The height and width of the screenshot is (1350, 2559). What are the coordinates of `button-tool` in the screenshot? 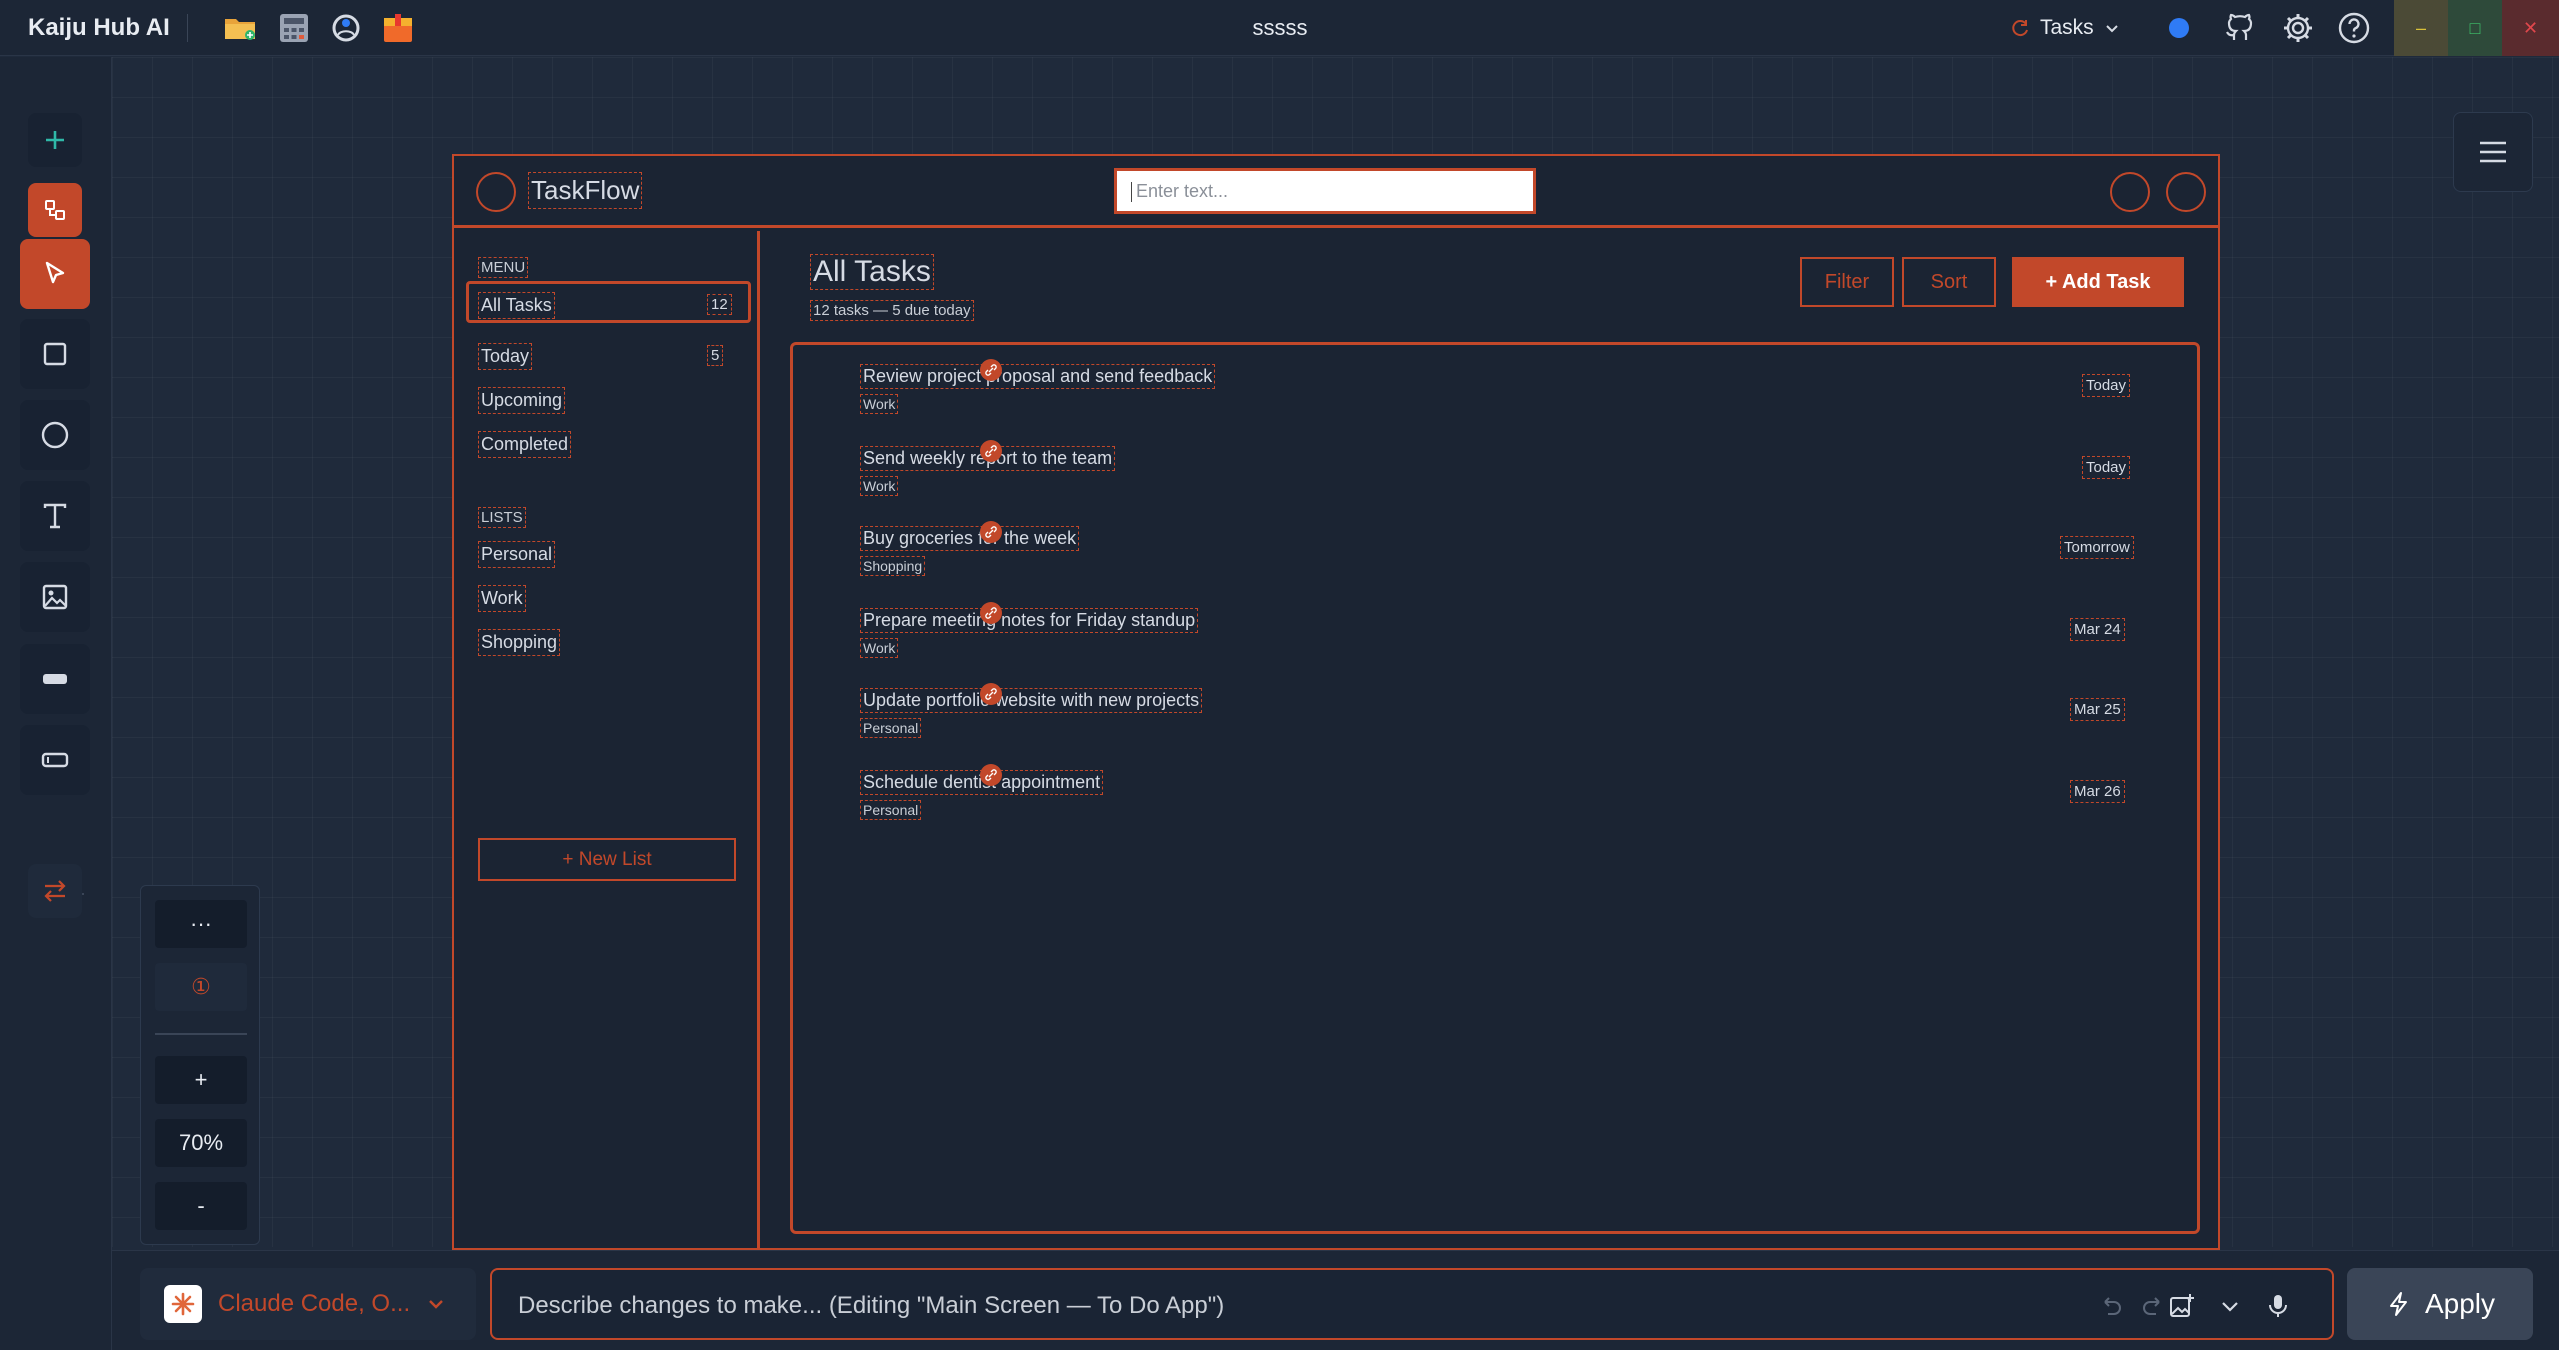 It's located at (55, 679).